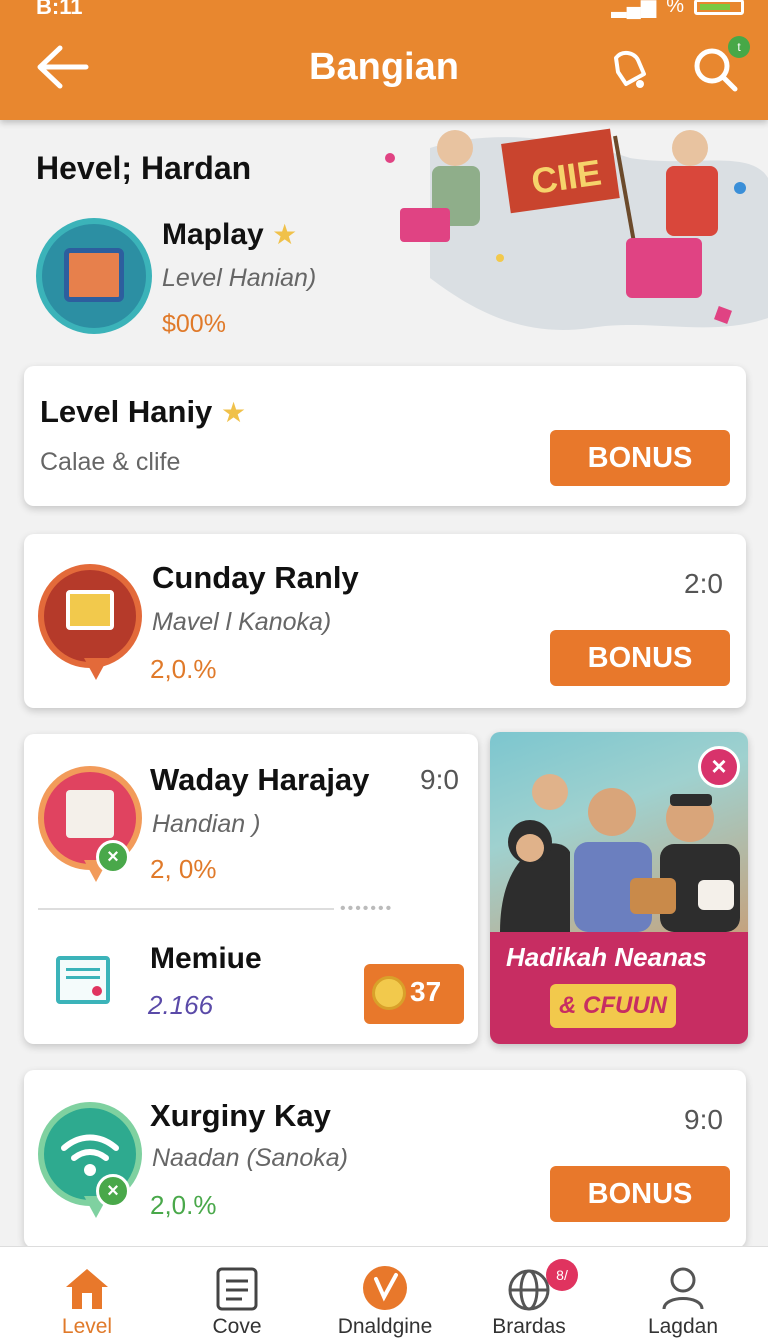 This screenshot has width=768, height=1344. Describe the element at coordinates (384, 60) in the screenshot. I see `app-header: B:11 ▂▄▆ % Bangian t` at that location.